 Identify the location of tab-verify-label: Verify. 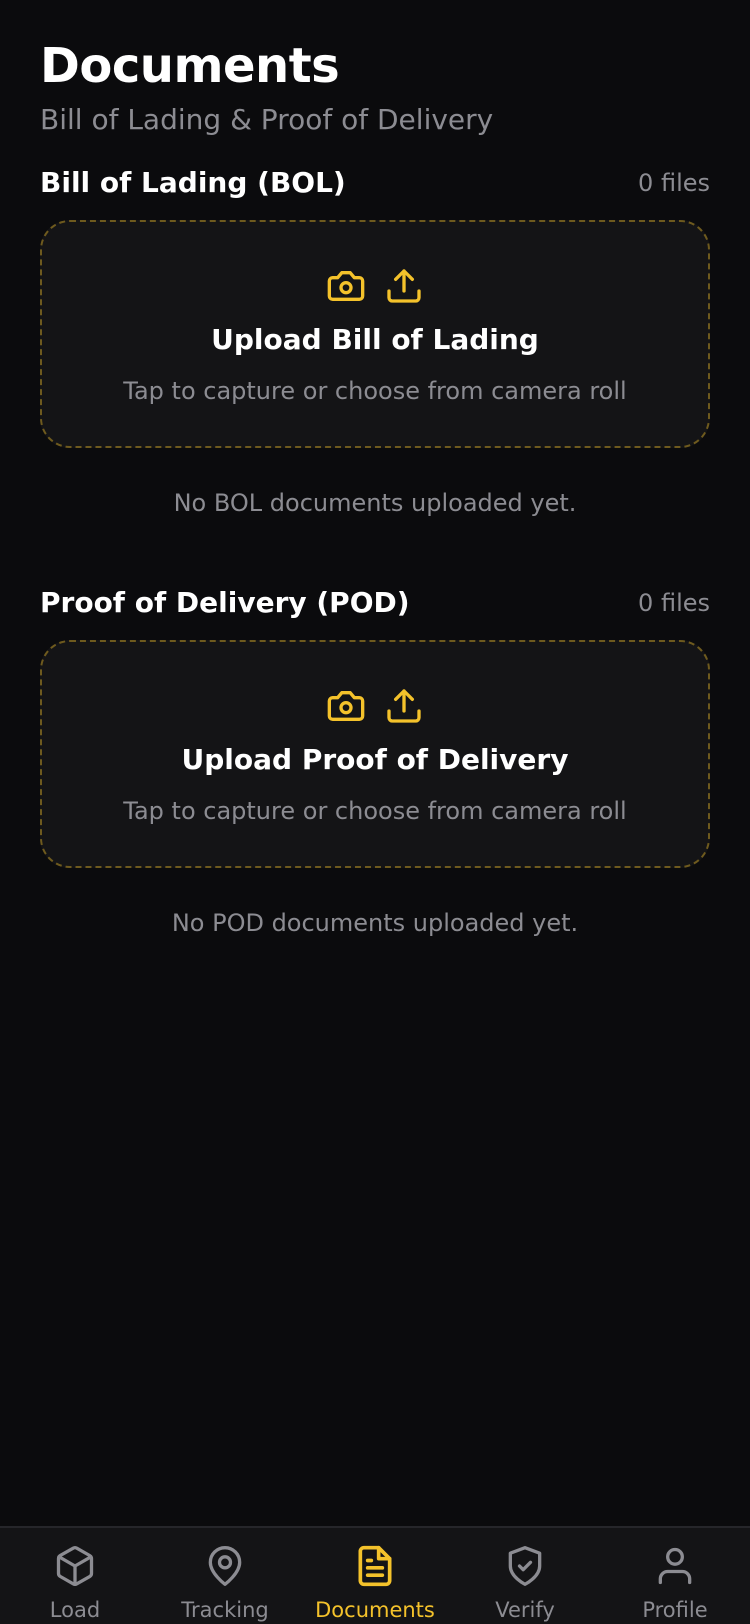
(525, 1610).